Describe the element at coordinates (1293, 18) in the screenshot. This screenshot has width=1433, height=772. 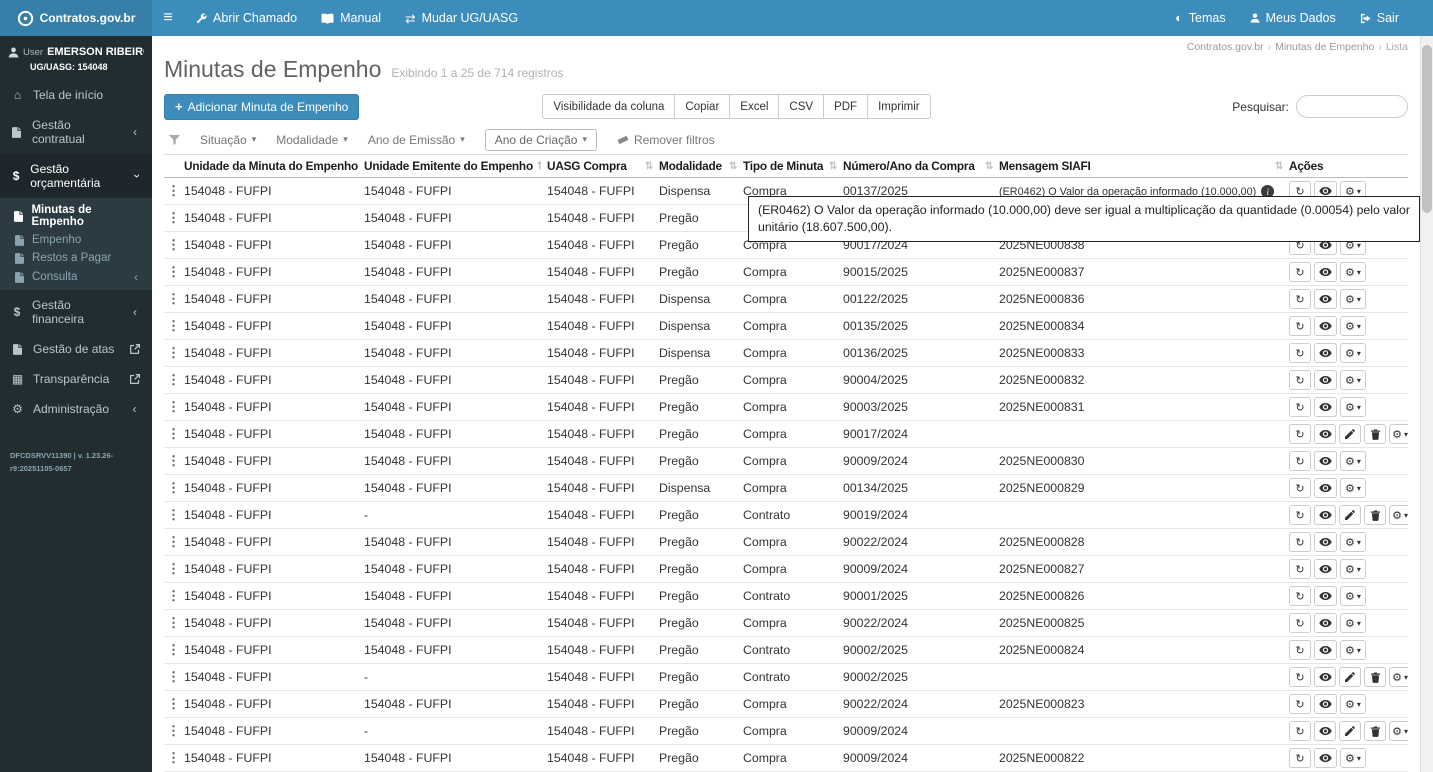
I see `nav-meus-dados: Meus Dados` at that location.